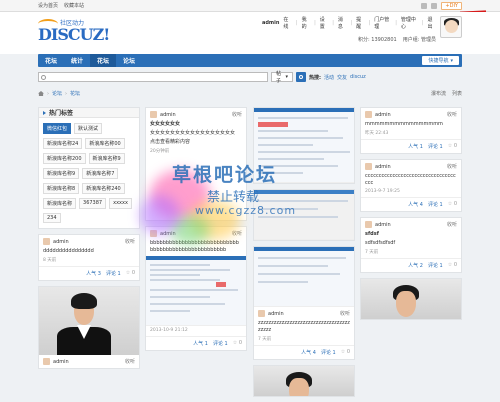 The image size is (500, 402). What do you see at coordinates (451, 27) in the screenshot?
I see `user-avatar` at bounding box center [451, 27].